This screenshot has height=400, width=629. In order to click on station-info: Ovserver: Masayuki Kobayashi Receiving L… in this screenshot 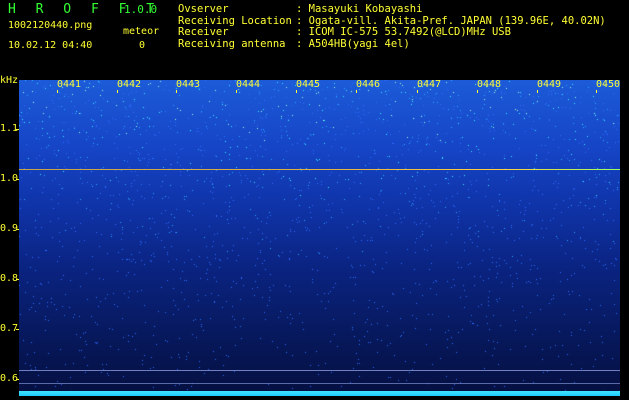, I will do `click(392, 26)`.